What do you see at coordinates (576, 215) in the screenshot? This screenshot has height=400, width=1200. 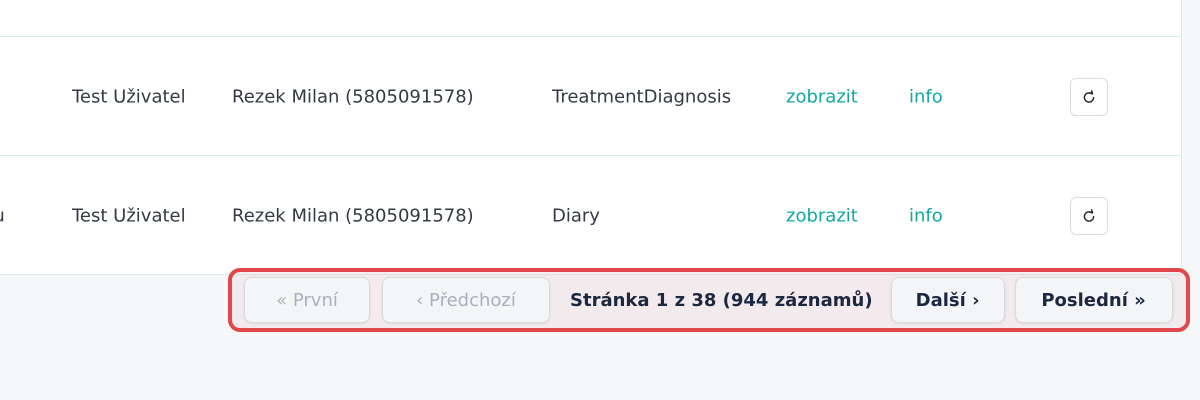 I see `row-record-type-cell: Diary` at bounding box center [576, 215].